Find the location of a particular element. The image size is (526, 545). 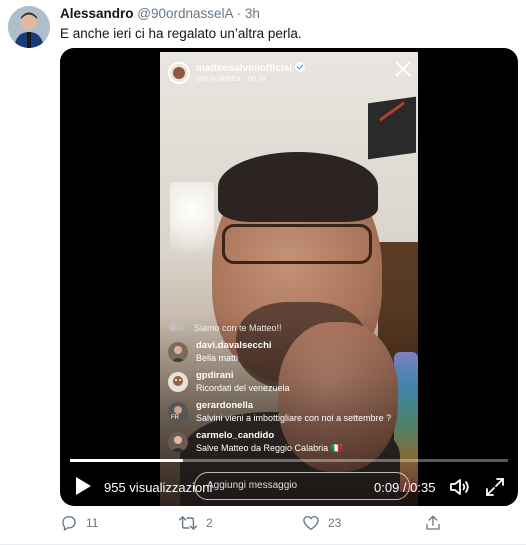

like-button: 23 is located at coordinates (321, 525).